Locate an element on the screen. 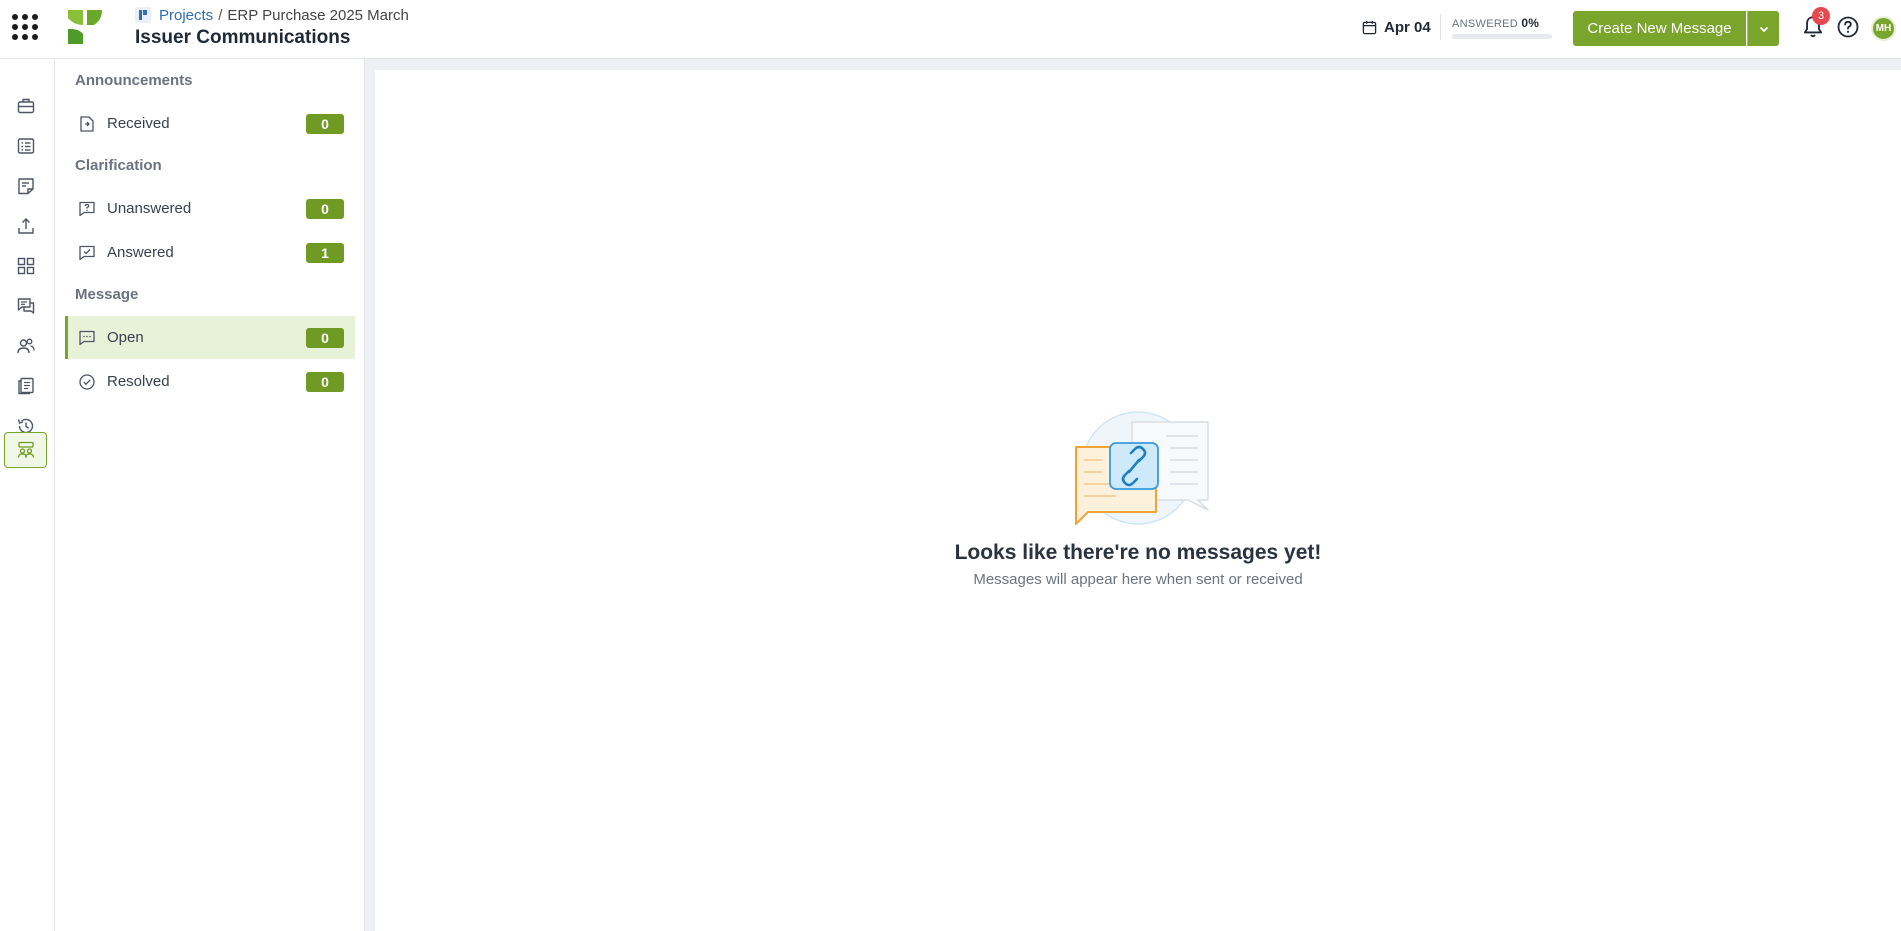 The image size is (1901, 931). dashboard-icon is located at coordinates (25, 266).